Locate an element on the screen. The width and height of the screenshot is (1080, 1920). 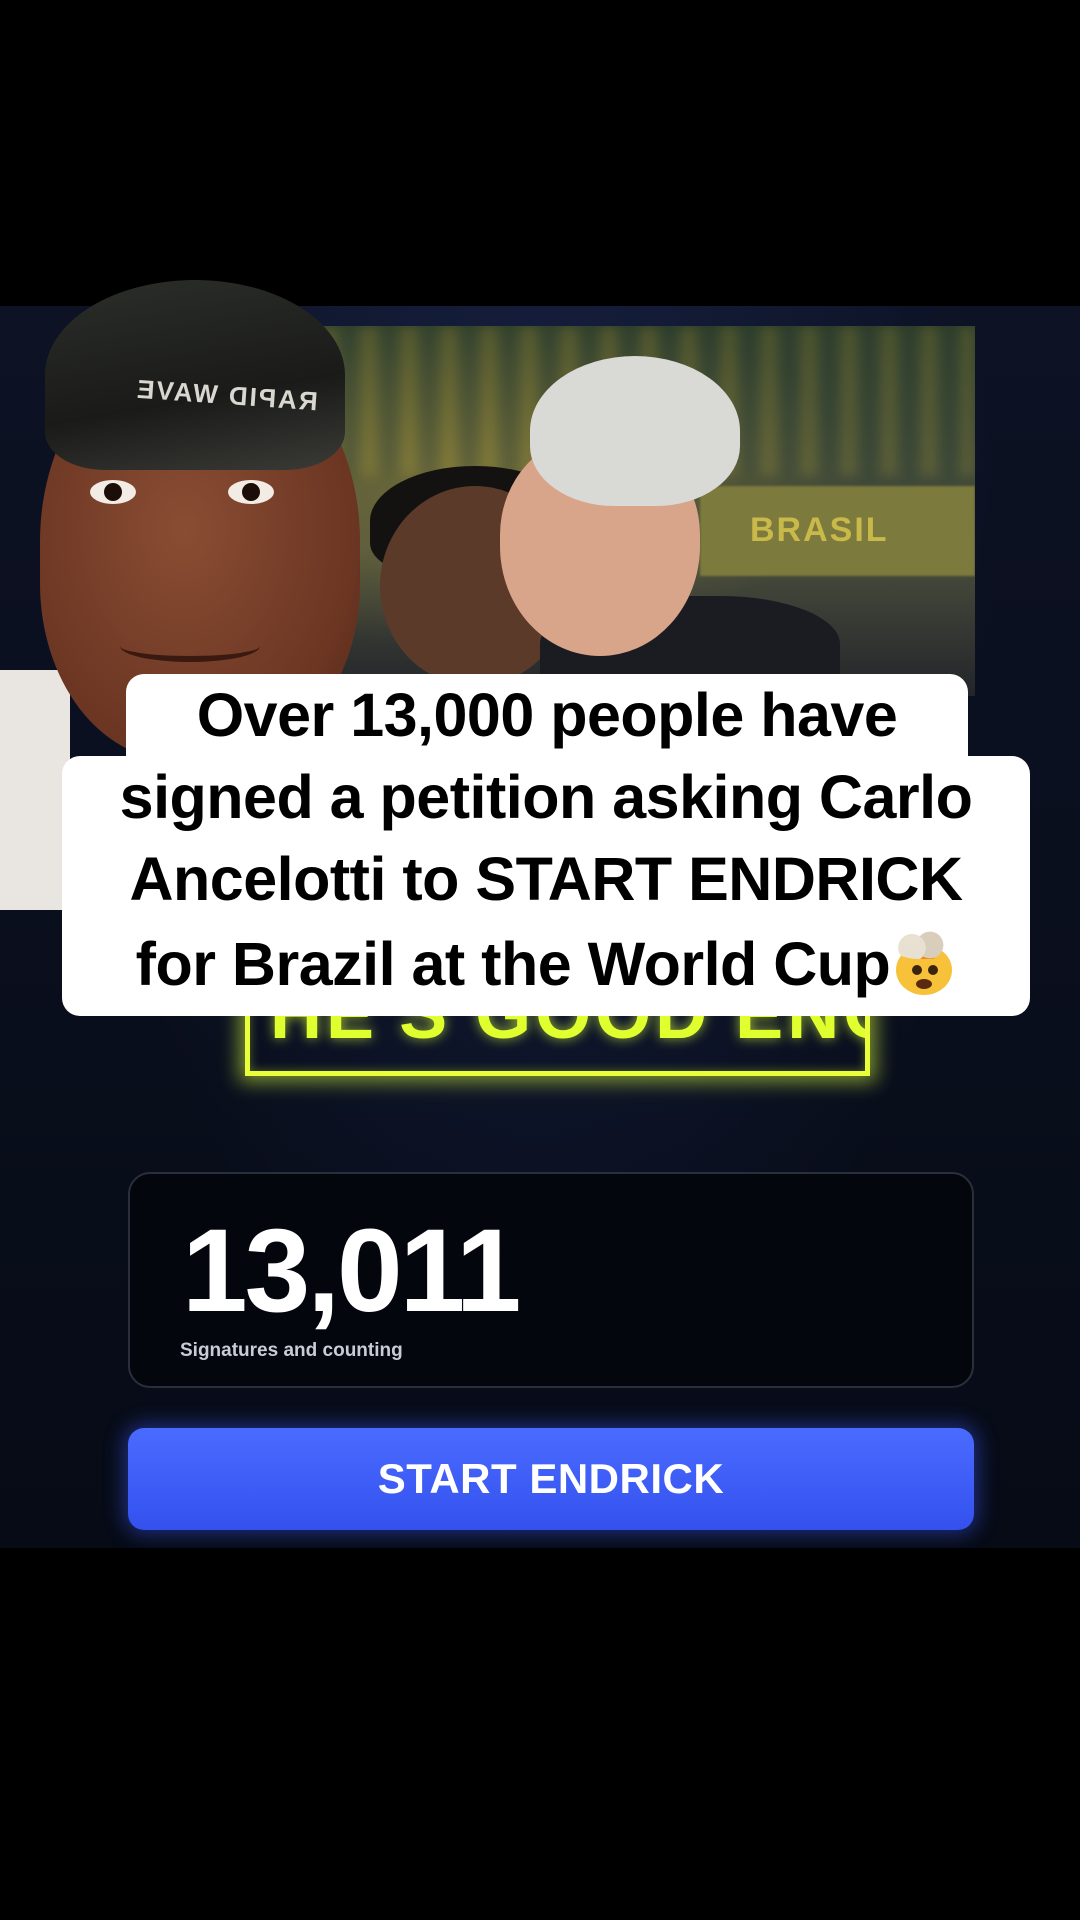
signature-counter-card: 13,011 Signatures and counting is located at coordinates (551, 1280).